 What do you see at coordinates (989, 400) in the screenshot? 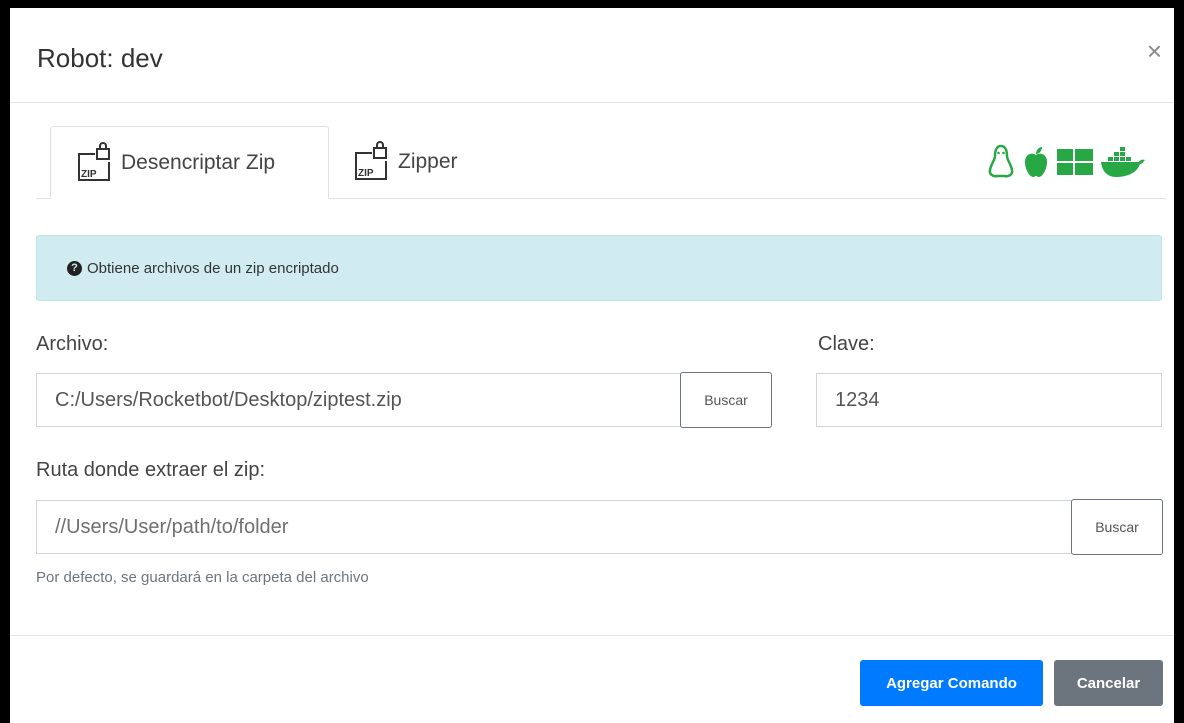
I see `clave-input: 1234` at bounding box center [989, 400].